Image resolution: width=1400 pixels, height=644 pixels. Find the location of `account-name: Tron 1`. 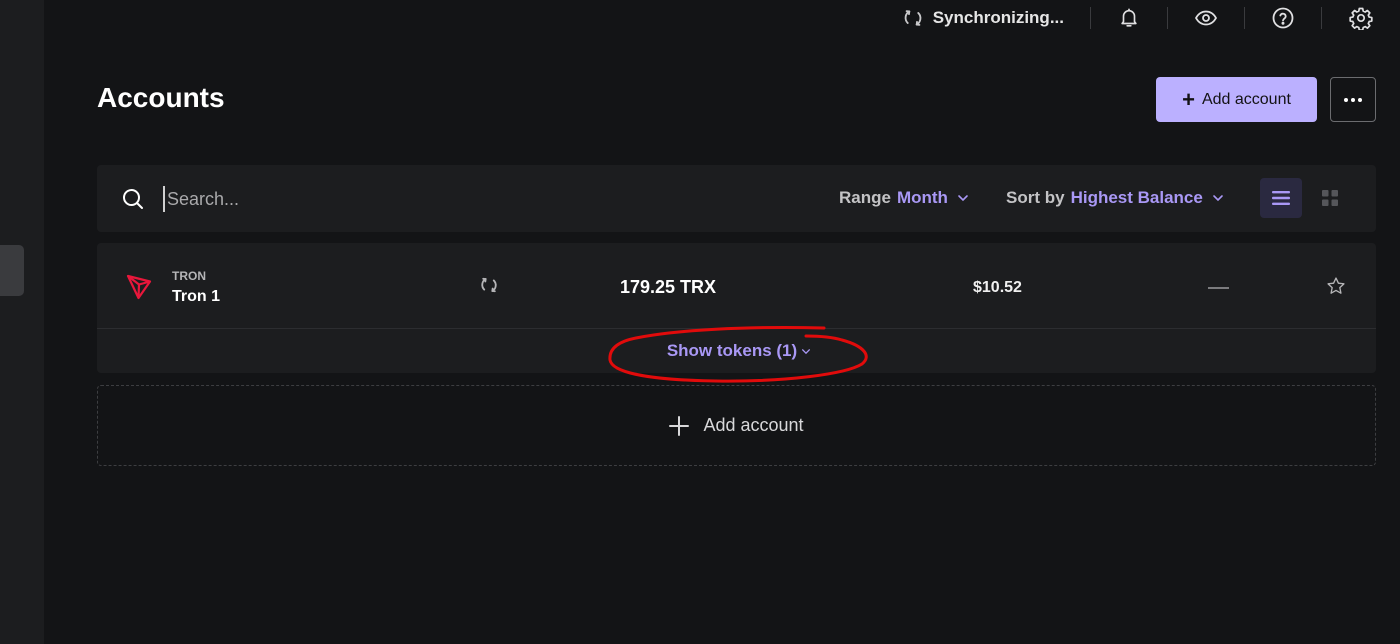

account-name: Tron 1 is located at coordinates (196, 296).